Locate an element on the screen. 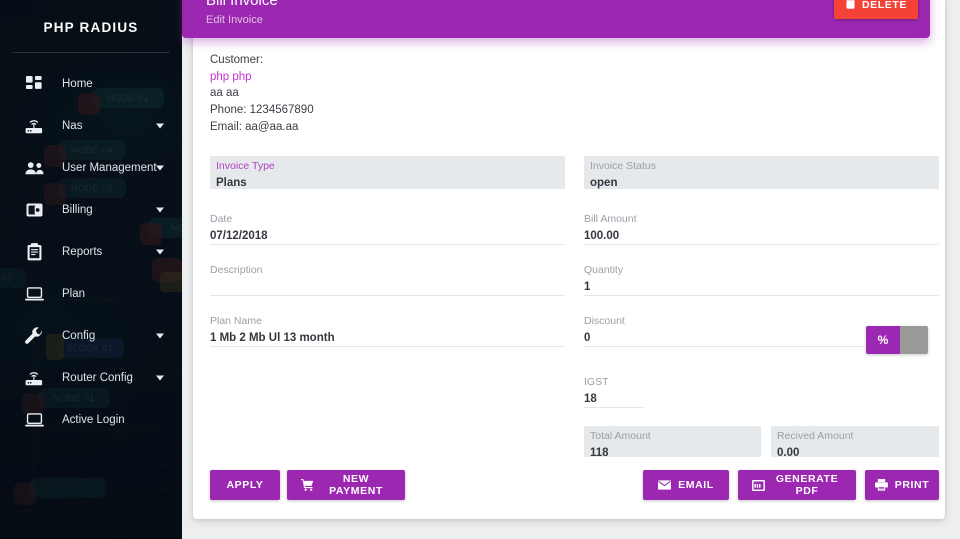 This screenshot has height=539, width=960. sidebar-item-user-management: User Management is located at coordinates (91, 168).